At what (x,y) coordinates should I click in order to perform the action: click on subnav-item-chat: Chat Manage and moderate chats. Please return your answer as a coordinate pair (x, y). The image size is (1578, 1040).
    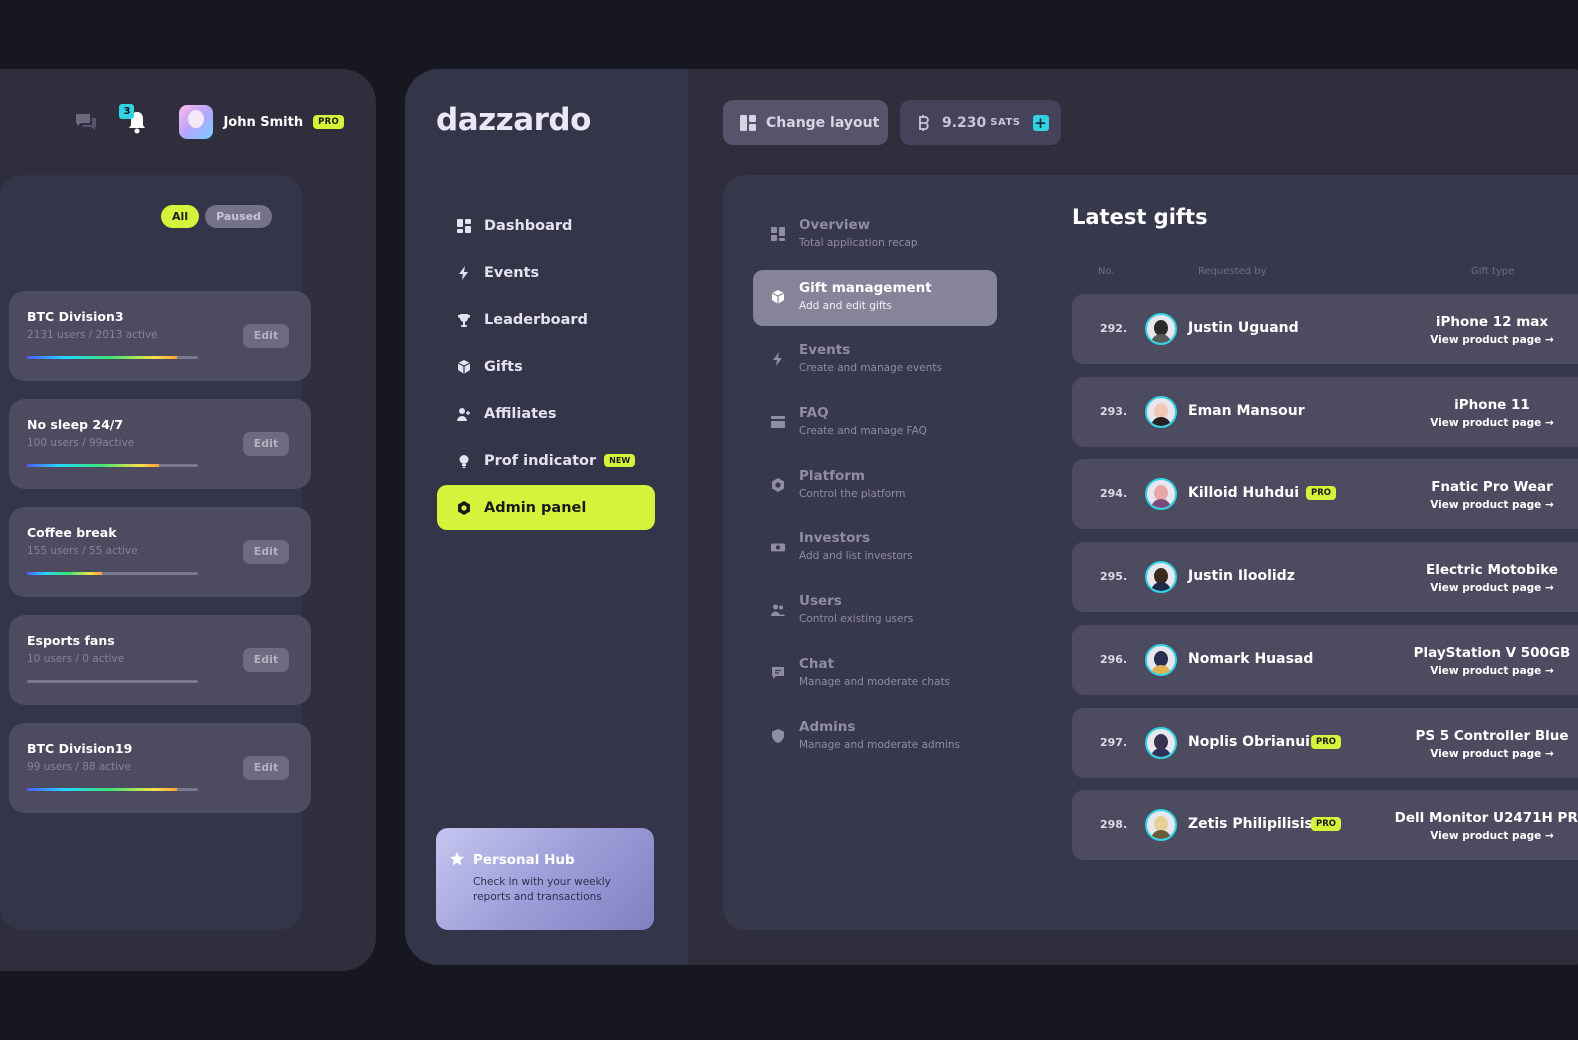
    Looking at the image, I should click on (875, 674).